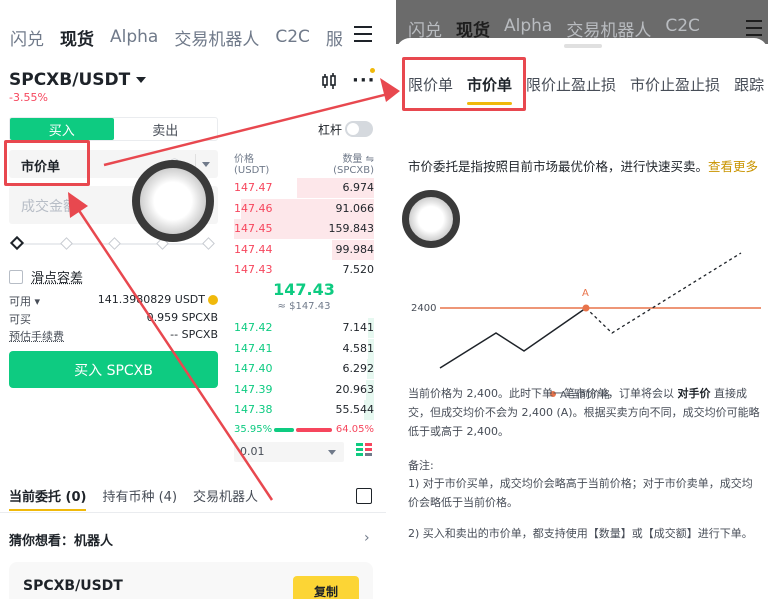  What do you see at coordinates (580, 533) in the screenshot?
I see `note-2: 2) 买入和卖出的市价单，都支持使用【数量】或【成交额】进行下单。` at bounding box center [580, 533].